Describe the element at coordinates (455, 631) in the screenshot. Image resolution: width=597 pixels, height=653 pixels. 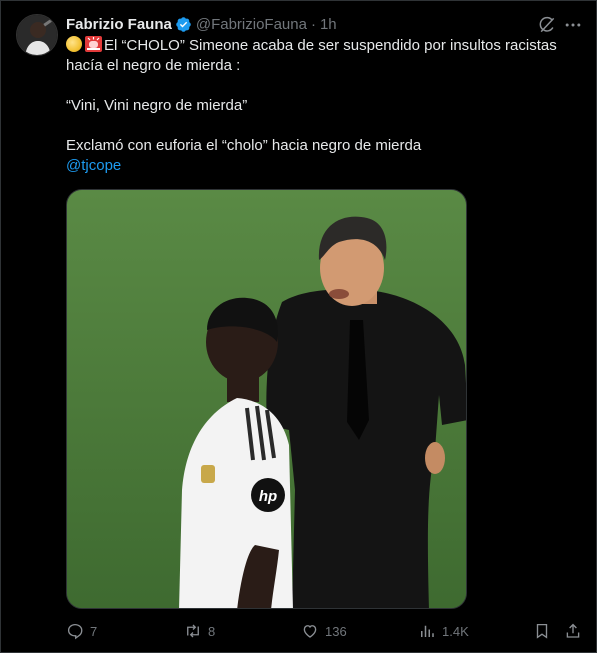
I see `views-count: 1.4K` at that location.